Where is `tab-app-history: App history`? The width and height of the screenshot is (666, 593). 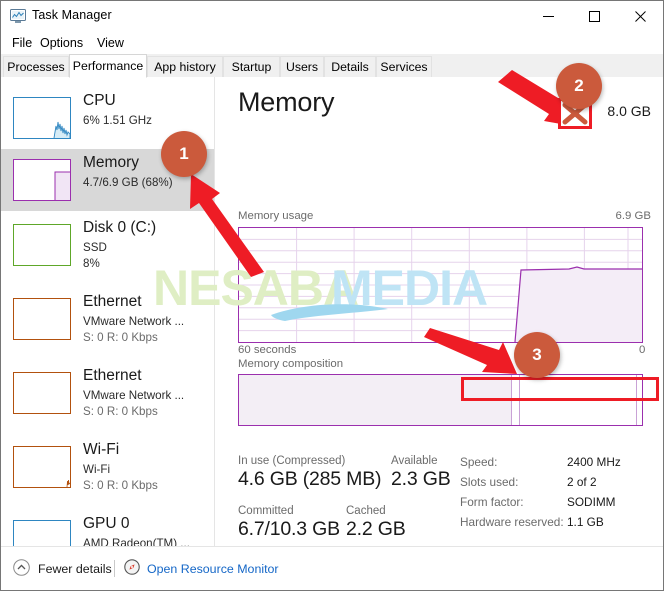
tab-app-history: App history is located at coordinates (185, 66).